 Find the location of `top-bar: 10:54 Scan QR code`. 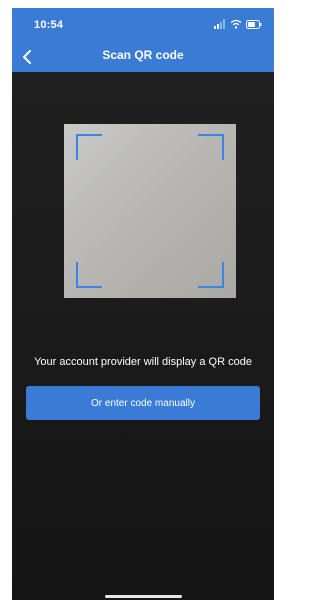

top-bar: 10:54 Scan QR code is located at coordinates (143, 40).